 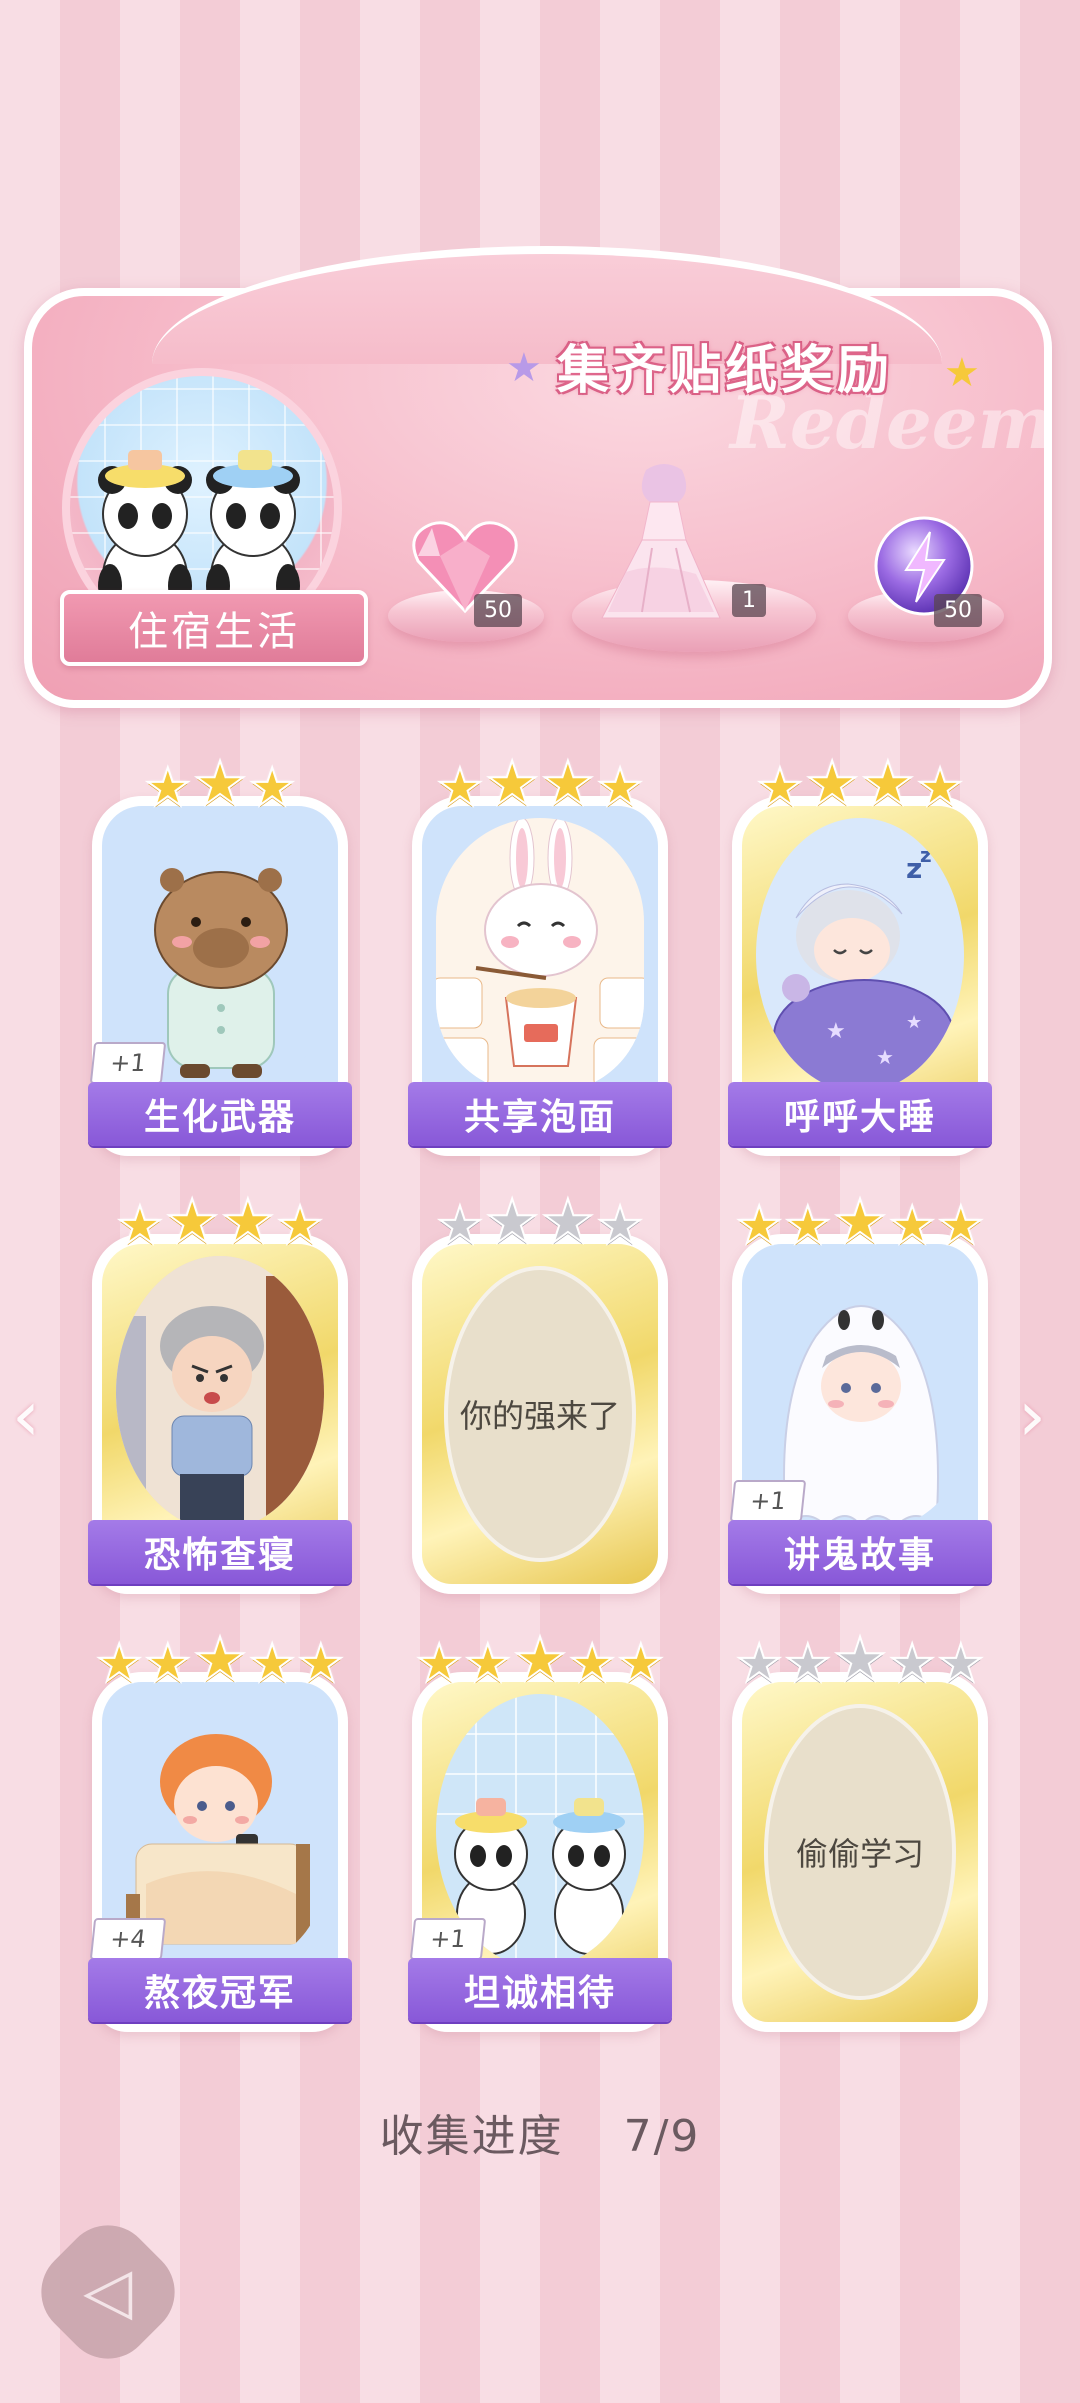 What do you see at coordinates (214, 628) in the screenshot?
I see `album-name-ribbon: 住宿生活` at bounding box center [214, 628].